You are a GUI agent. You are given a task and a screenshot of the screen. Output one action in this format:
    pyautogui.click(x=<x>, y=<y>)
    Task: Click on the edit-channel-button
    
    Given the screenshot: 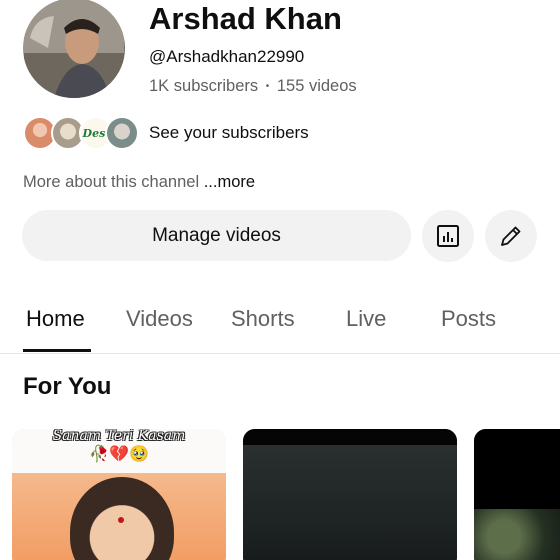 What is the action you would take?
    pyautogui.click(x=511, y=236)
    